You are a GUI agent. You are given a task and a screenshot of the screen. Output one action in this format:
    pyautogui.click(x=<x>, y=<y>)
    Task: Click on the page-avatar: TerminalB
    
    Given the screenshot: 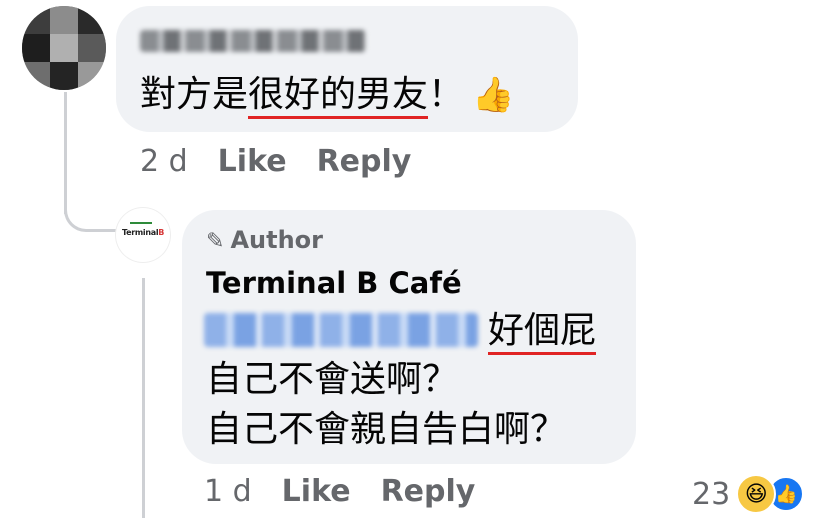 What is the action you would take?
    pyautogui.click(x=143, y=235)
    